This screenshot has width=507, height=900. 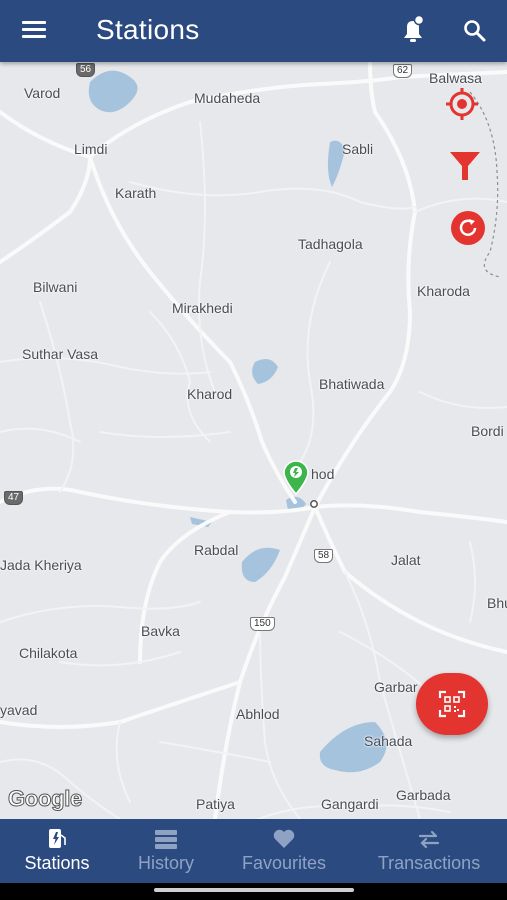 I want to click on home-gesture-handle, so click(x=254, y=890).